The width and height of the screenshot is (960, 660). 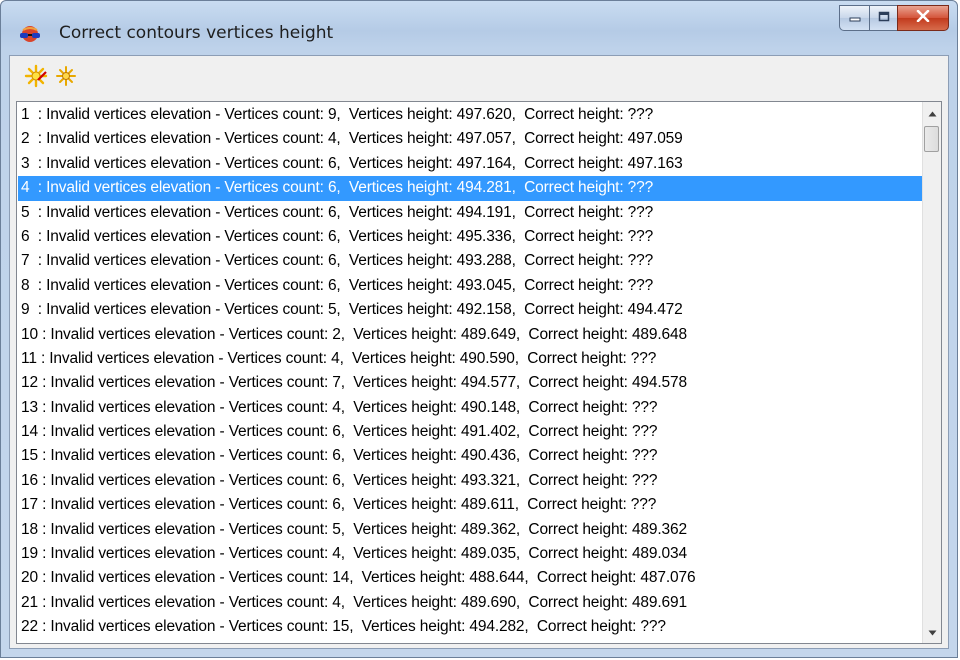 What do you see at coordinates (196, 33) in the screenshot?
I see `window-title: Correct contours vertices height` at bounding box center [196, 33].